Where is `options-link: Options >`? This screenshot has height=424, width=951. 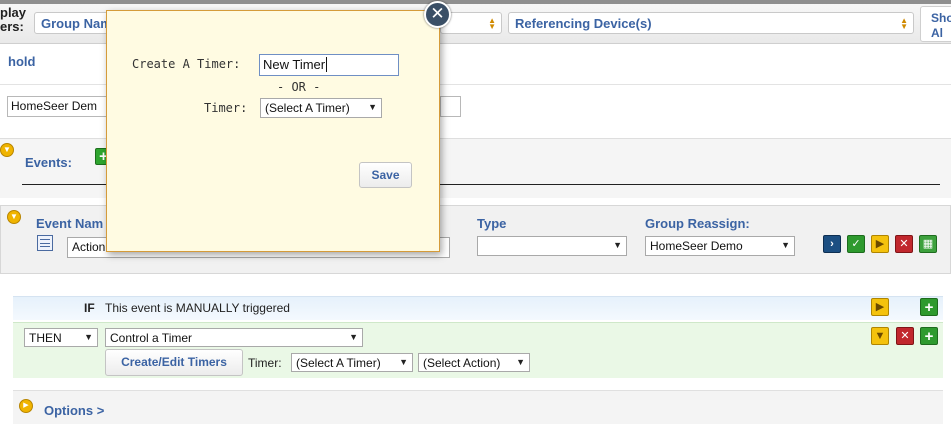 options-link: Options > is located at coordinates (74, 410).